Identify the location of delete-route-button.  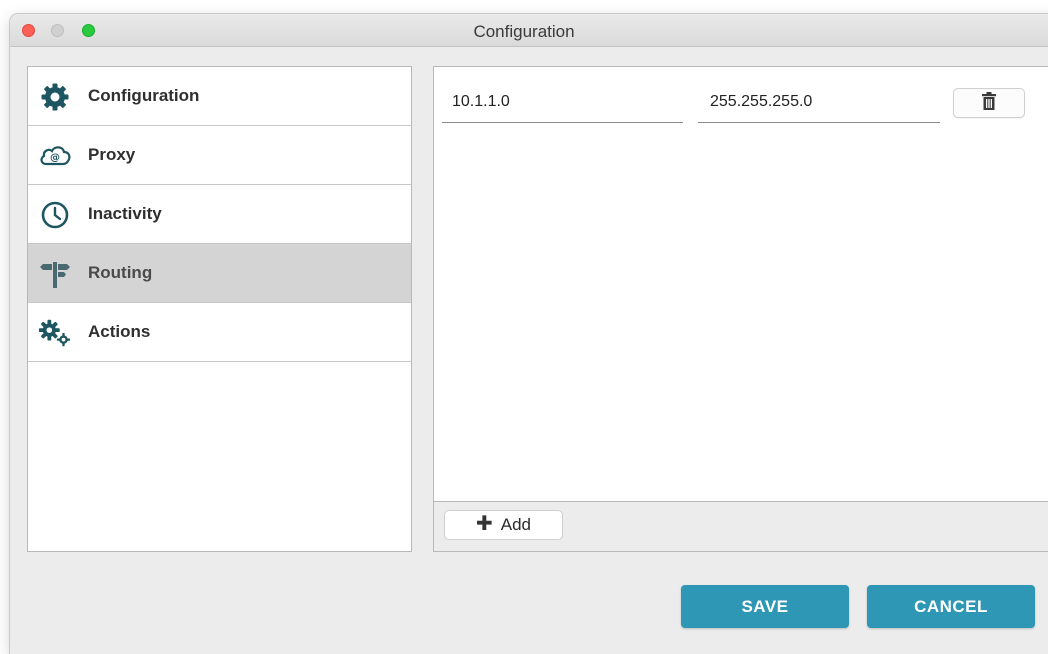
(989, 103).